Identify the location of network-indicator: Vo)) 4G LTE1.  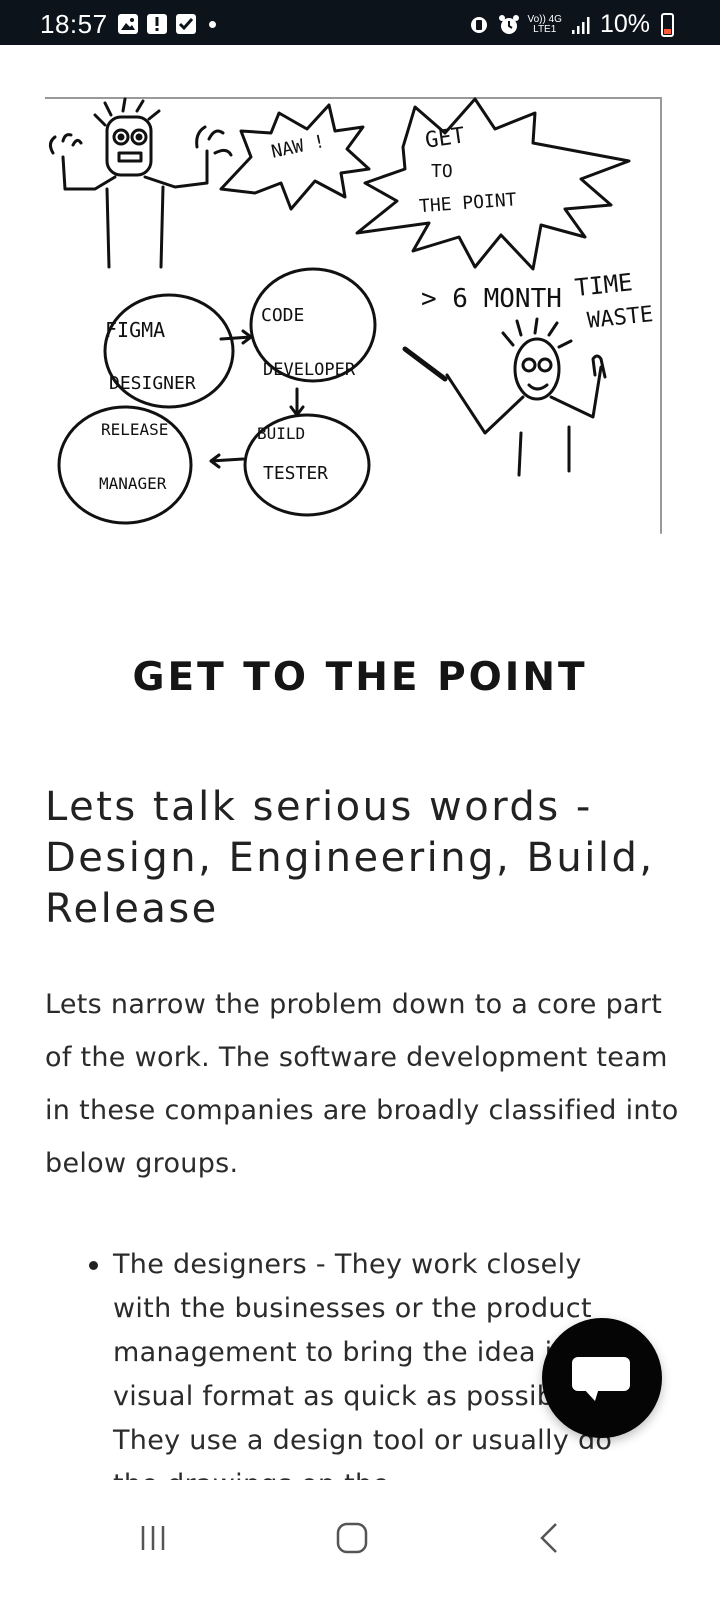
(544, 24).